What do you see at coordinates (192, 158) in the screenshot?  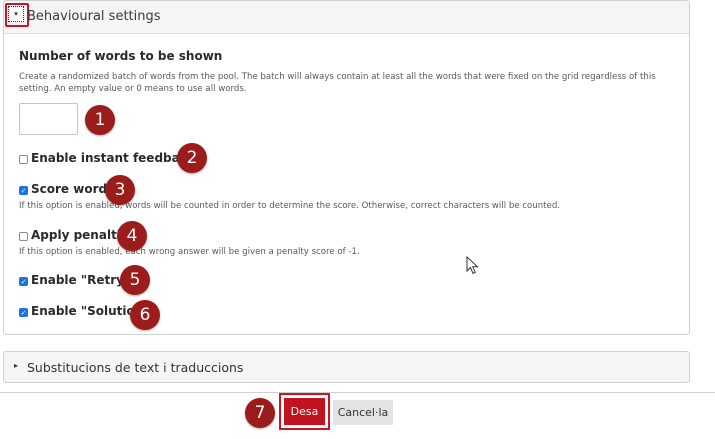 I see `annotation-badge-2: 2` at bounding box center [192, 158].